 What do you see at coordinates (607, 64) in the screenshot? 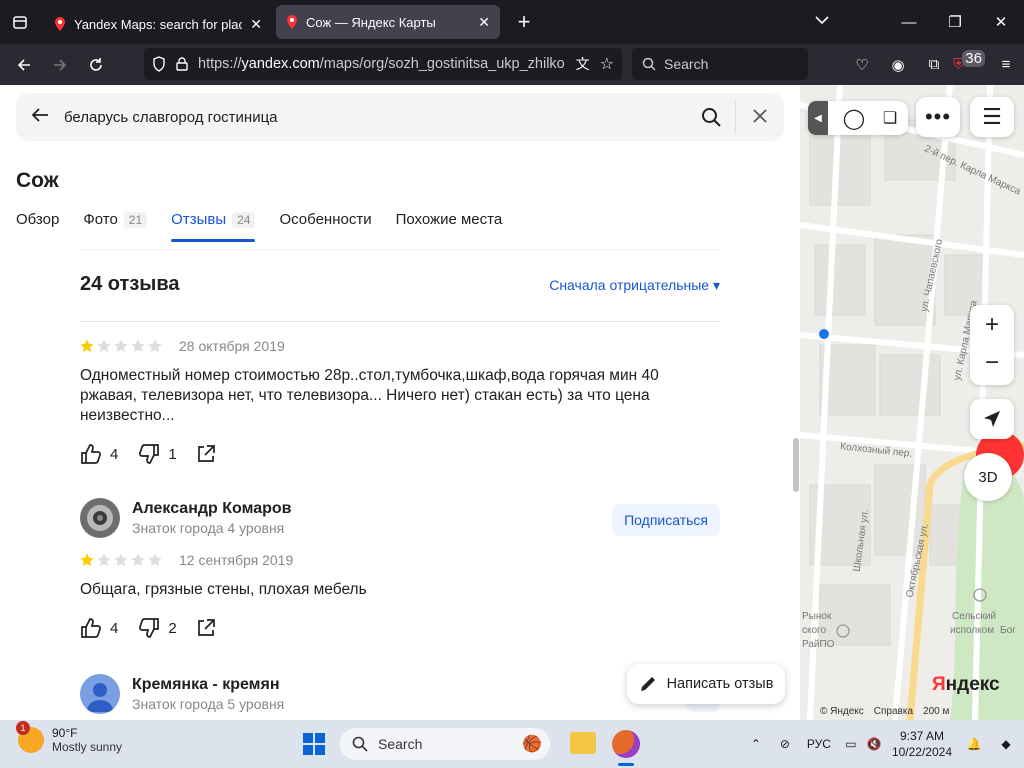
I see `bookmark-star-icon: ☆` at bounding box center [607, 64].